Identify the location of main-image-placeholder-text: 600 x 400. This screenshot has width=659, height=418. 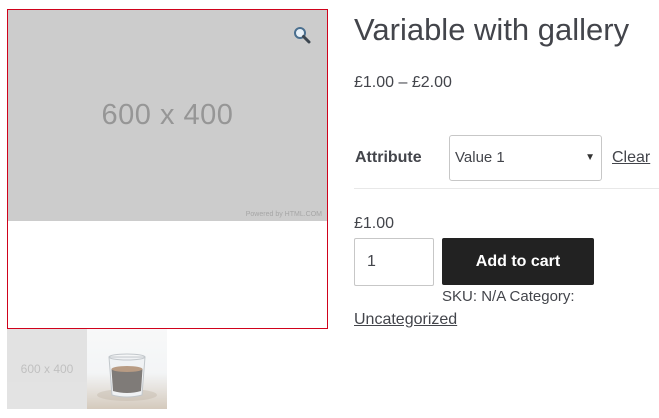
(167, 115).